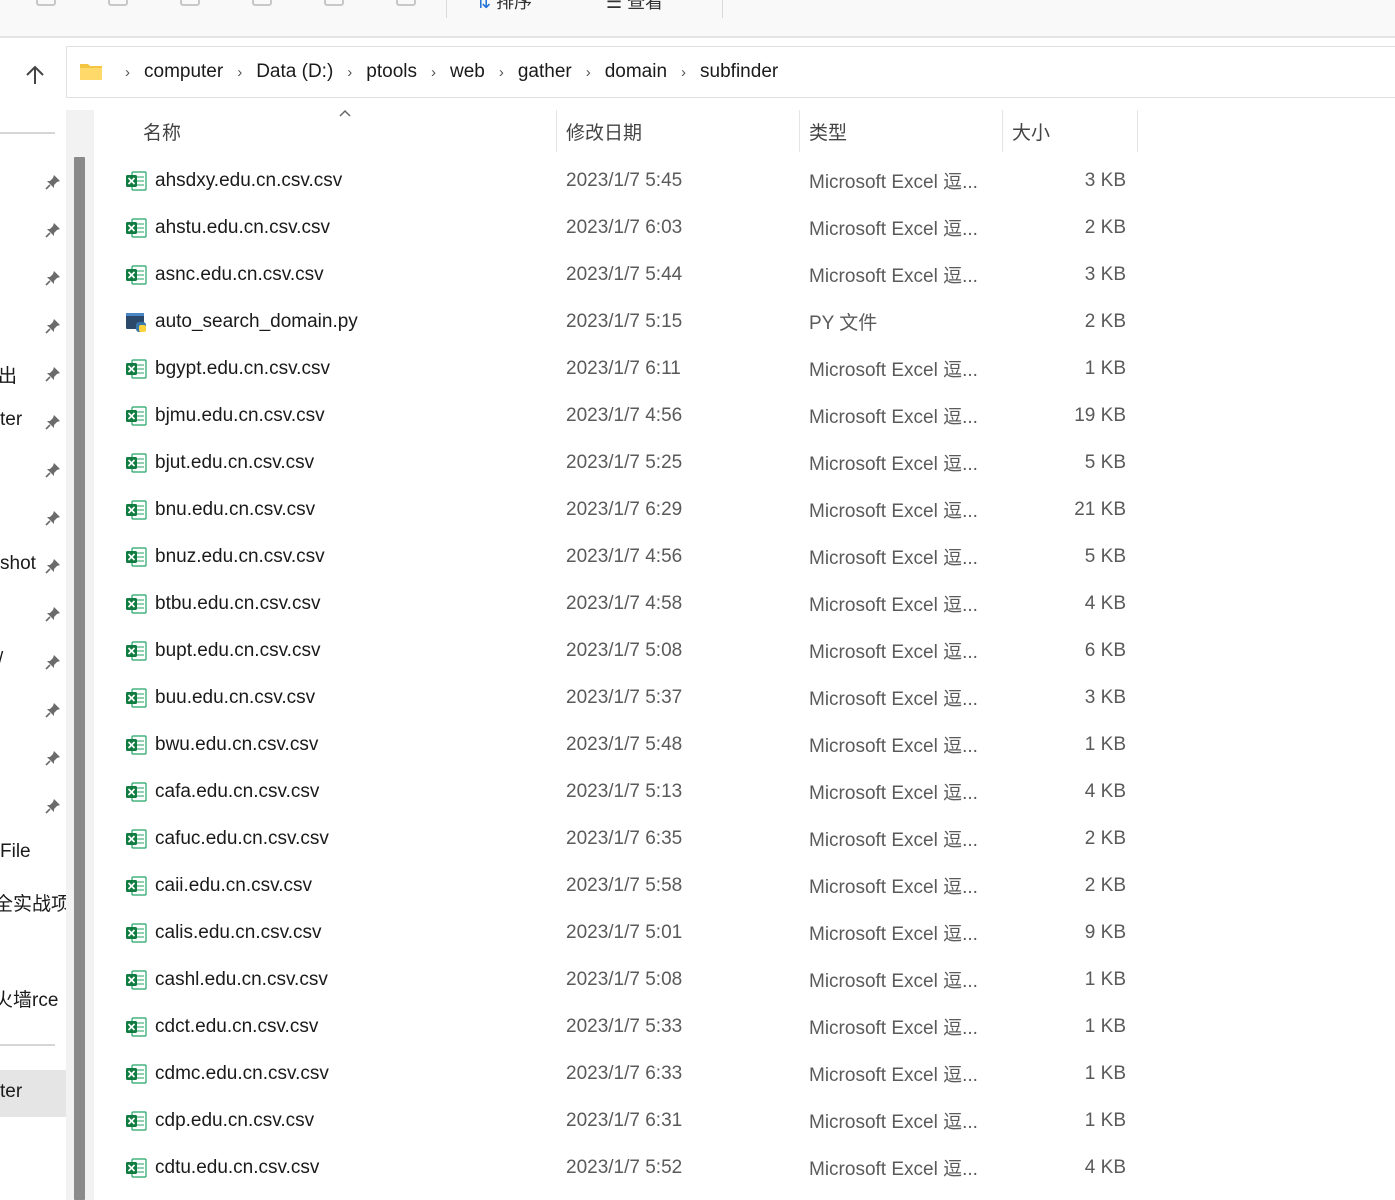  Describe the element at coordinates (739, 72) in the screenshot. I see `breadcrumb-item: subfinder` at that location.